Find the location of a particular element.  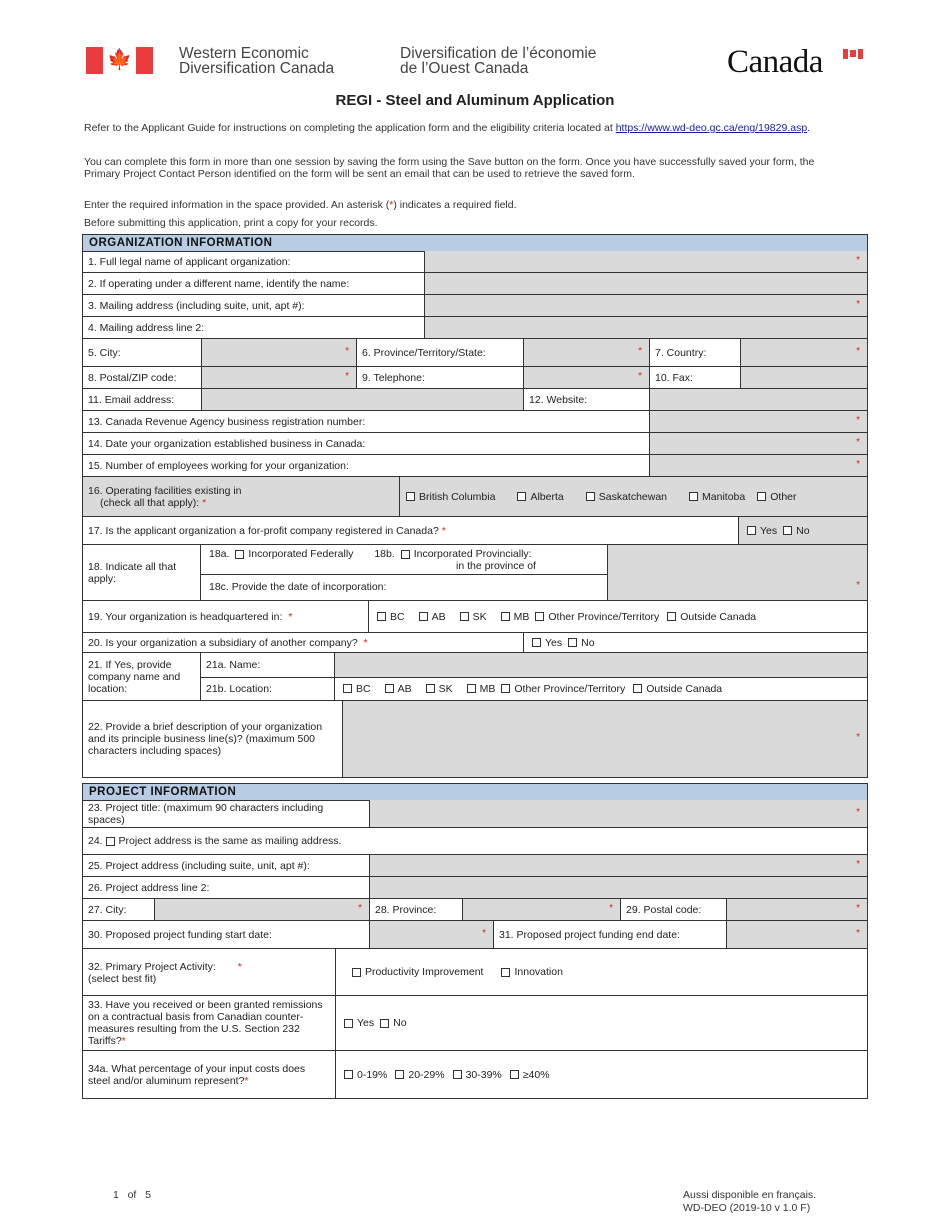

incorporation-date-input: * is located at coordinates (737, 587).